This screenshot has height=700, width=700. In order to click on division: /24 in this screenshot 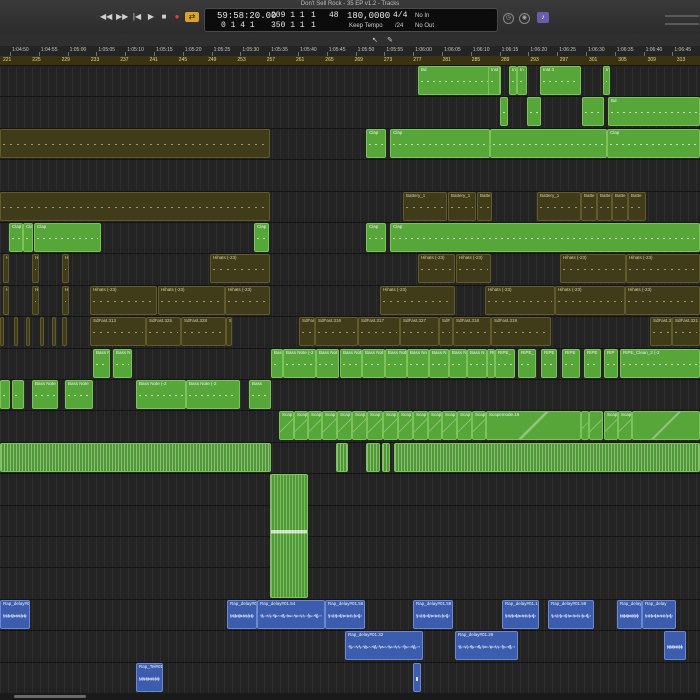, I will do `click(399, 26)`.